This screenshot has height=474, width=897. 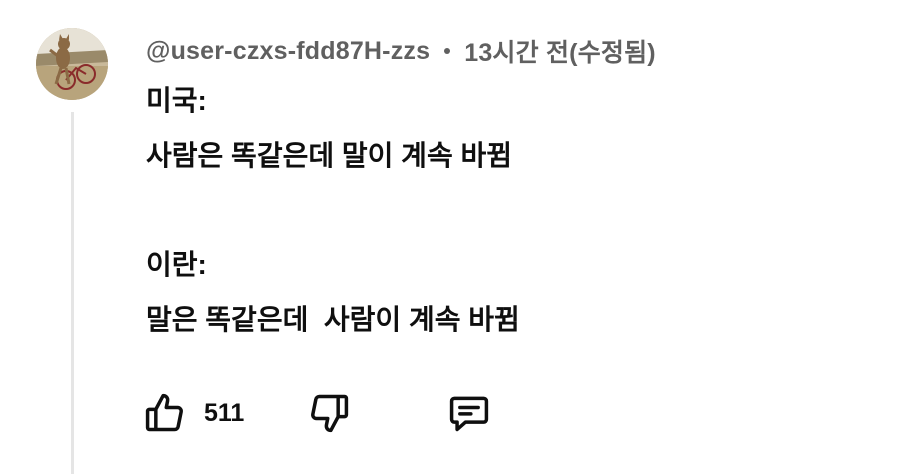 I want to click on comment-line: 미국:, so click(x=176, y=100).